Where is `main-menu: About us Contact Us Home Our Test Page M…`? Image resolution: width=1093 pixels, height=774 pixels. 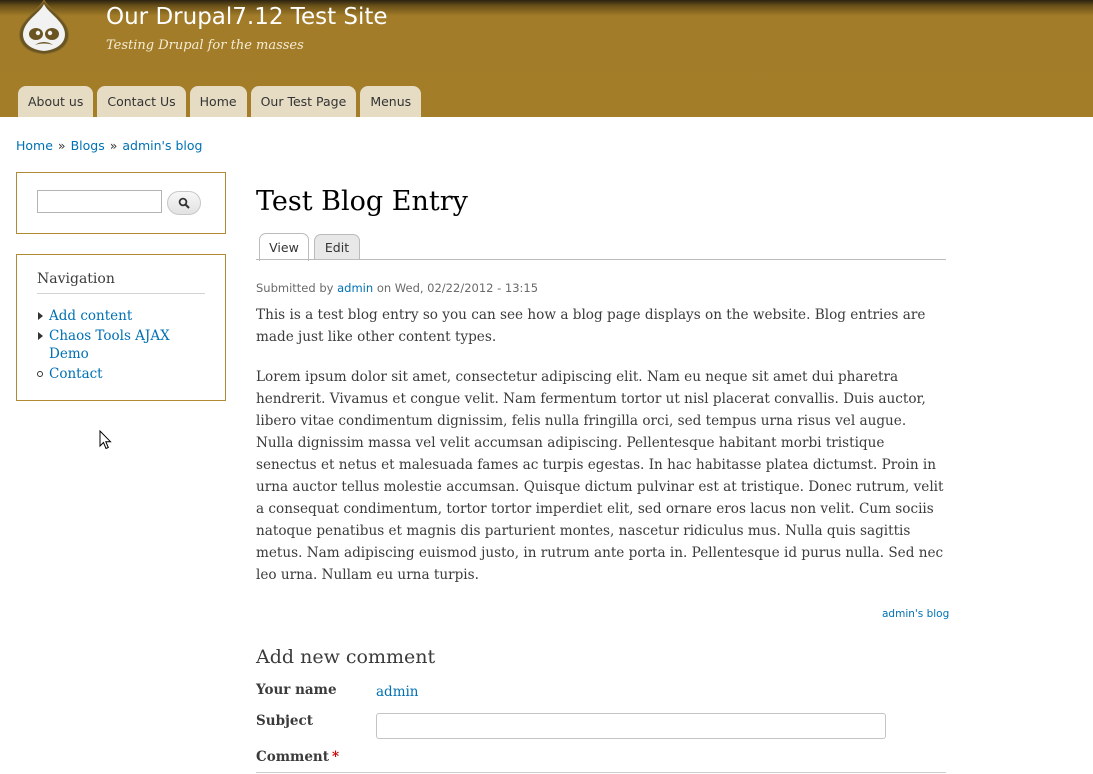
main-menu: About us Contact Us Home Our Test Page M… is located at coordinates (220, 101).